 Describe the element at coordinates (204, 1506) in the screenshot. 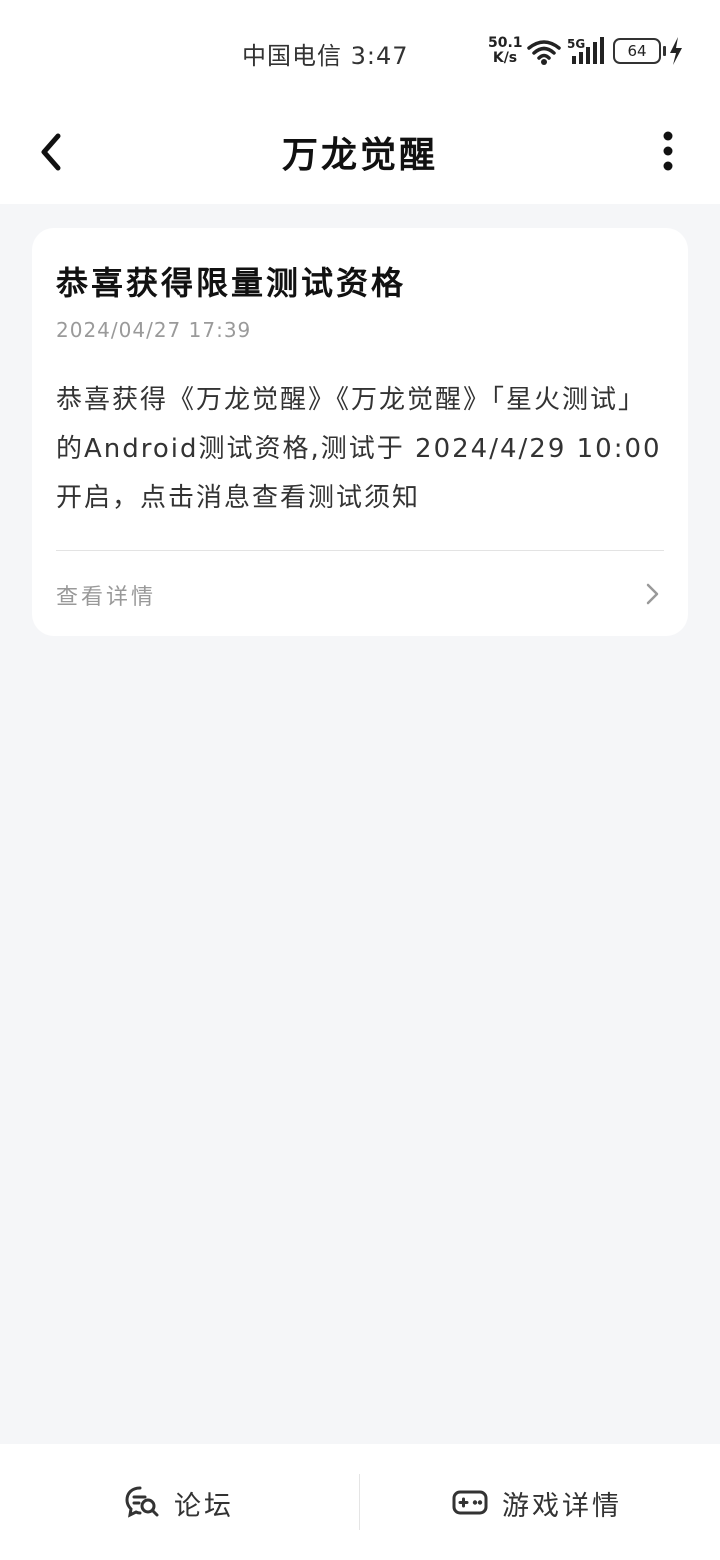

I see `forum-label: 论坛` at that location.